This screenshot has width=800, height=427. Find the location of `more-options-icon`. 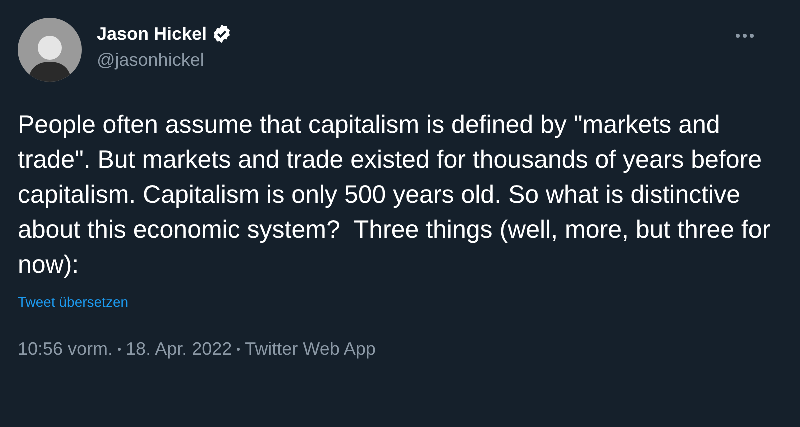

more-options-icon is located at coordinates (745, 36).